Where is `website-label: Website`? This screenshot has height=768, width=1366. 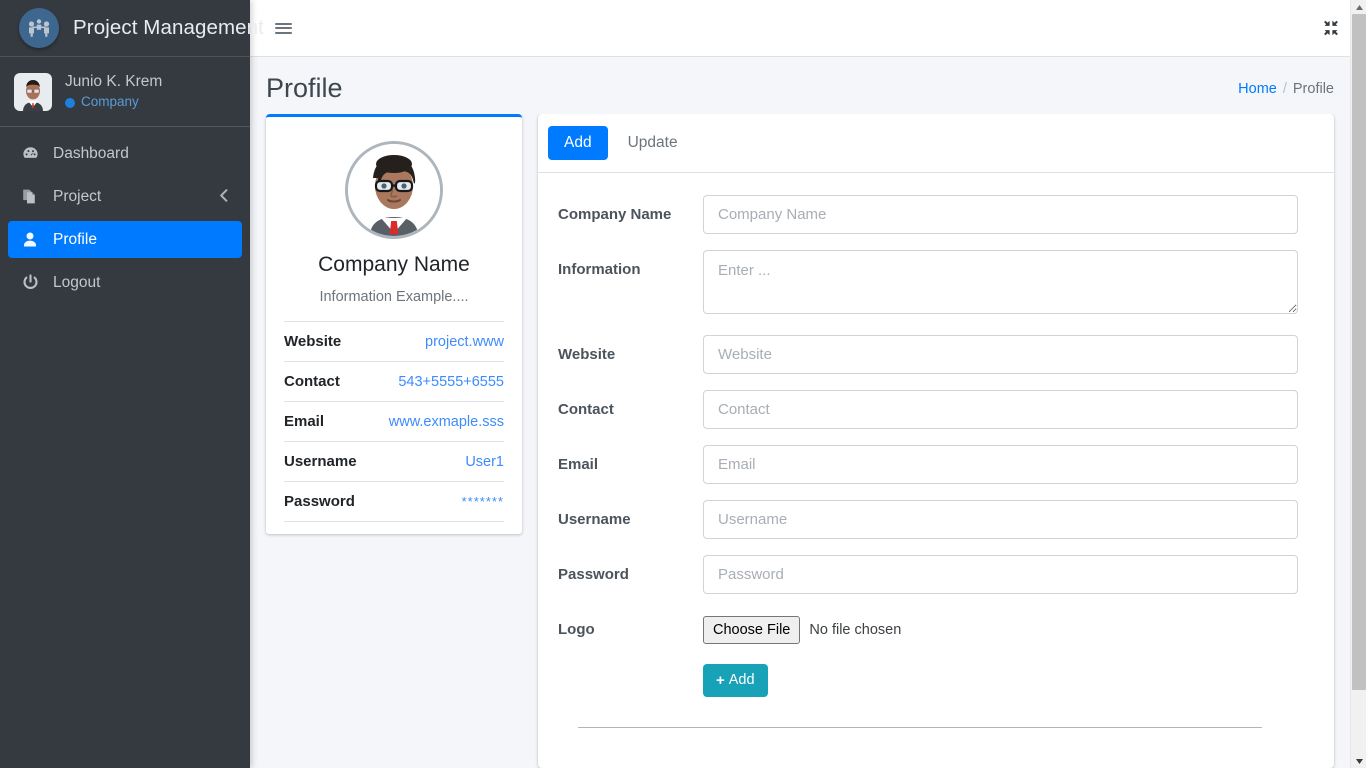 website-label: Website is located at coordinates (587, 354).